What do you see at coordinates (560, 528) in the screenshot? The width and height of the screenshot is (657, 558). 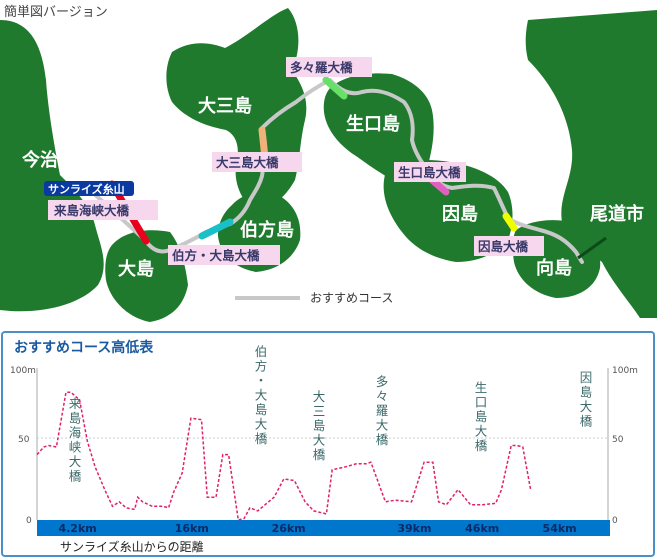 I see `distance-tick-label: 54km` at bounding box center [560, 528].